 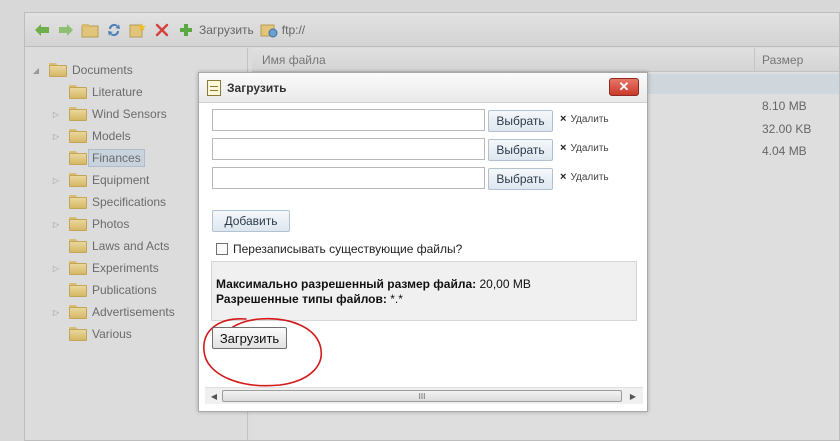 I want to click on column-header-size: Размер, so click(x=782, y=60).